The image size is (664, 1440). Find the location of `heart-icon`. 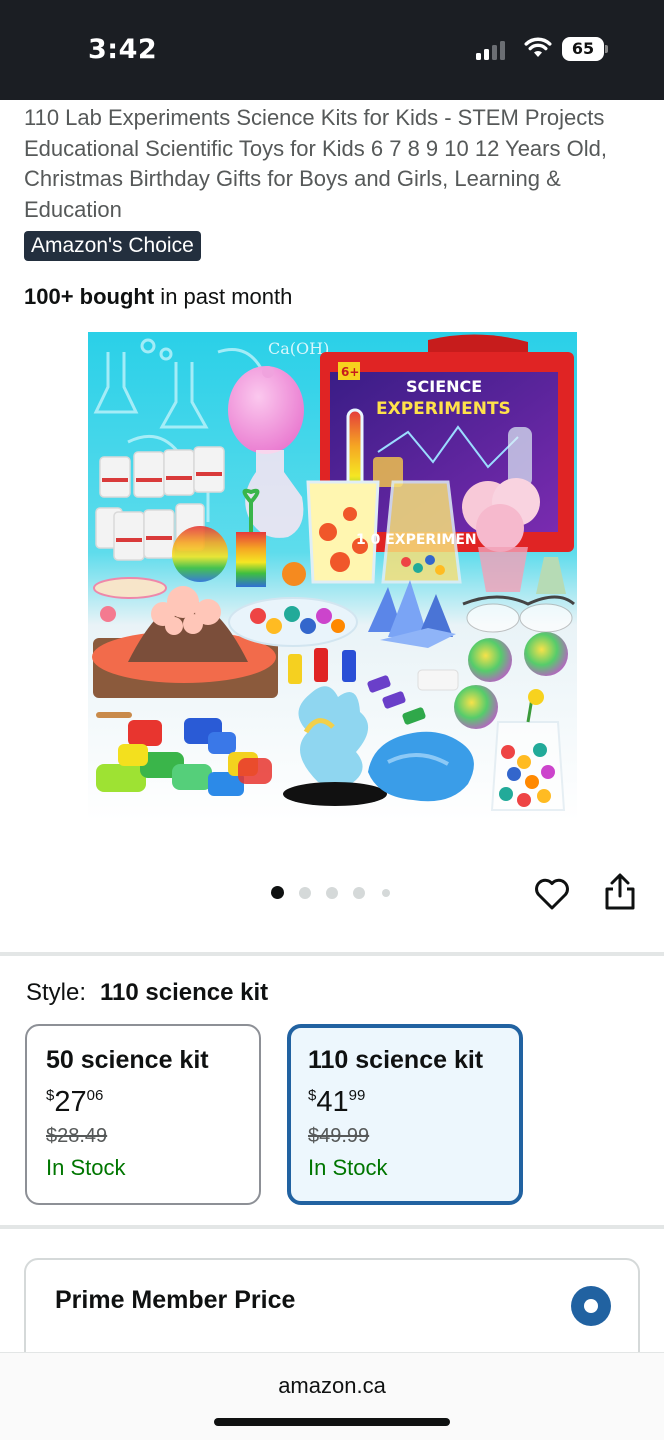

heart-icon is located at coordinates (552, 894).